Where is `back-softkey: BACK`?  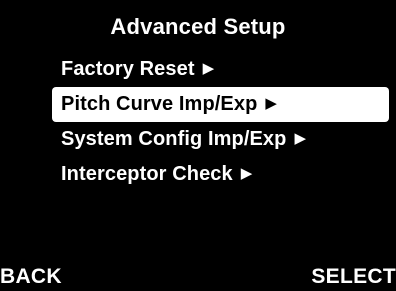 back-softkey: BACK is located at coordinates (31, 277).